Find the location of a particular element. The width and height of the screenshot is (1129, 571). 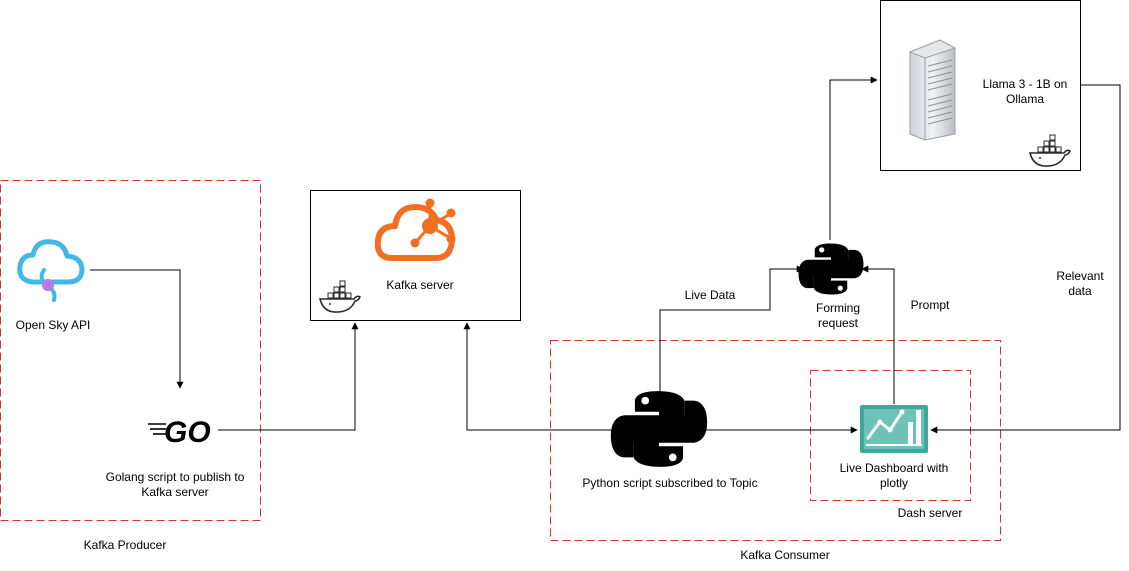

kafka-server-label: Kafka server is located at coordinates (420, 285).